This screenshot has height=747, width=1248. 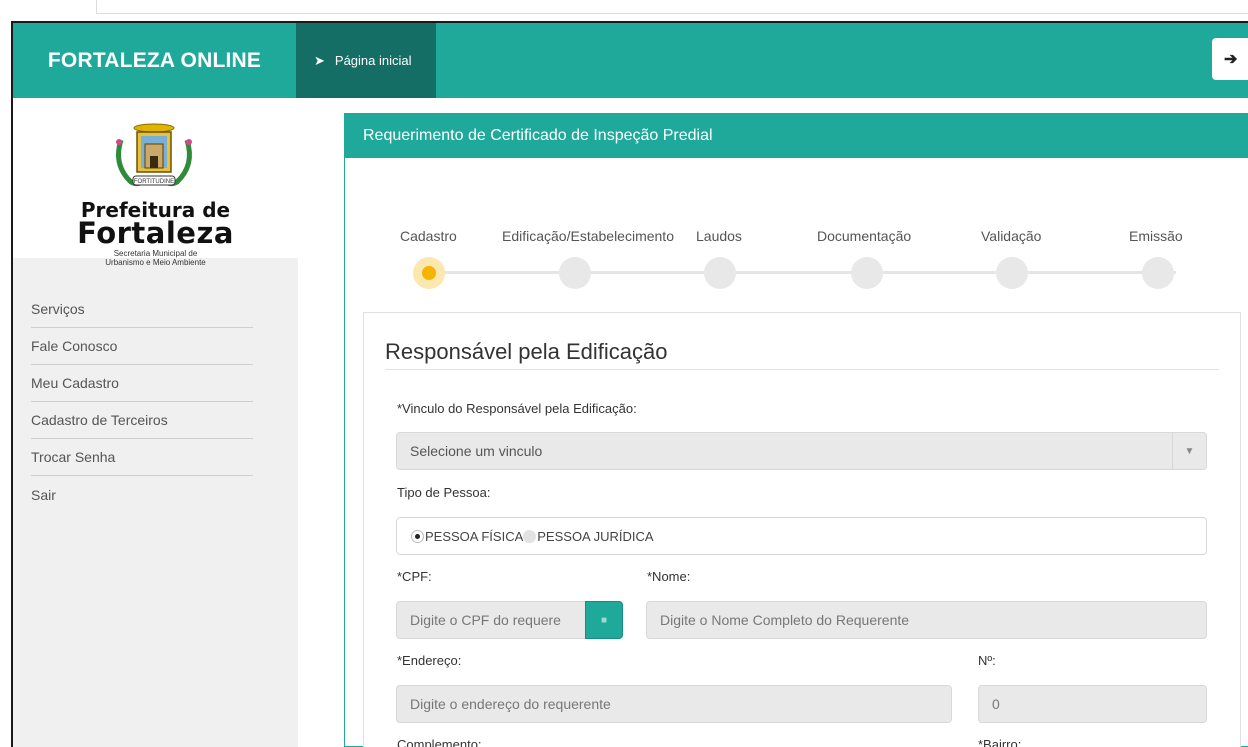 I want to click on step-dot-documentacao, so click(x=867, y=273).